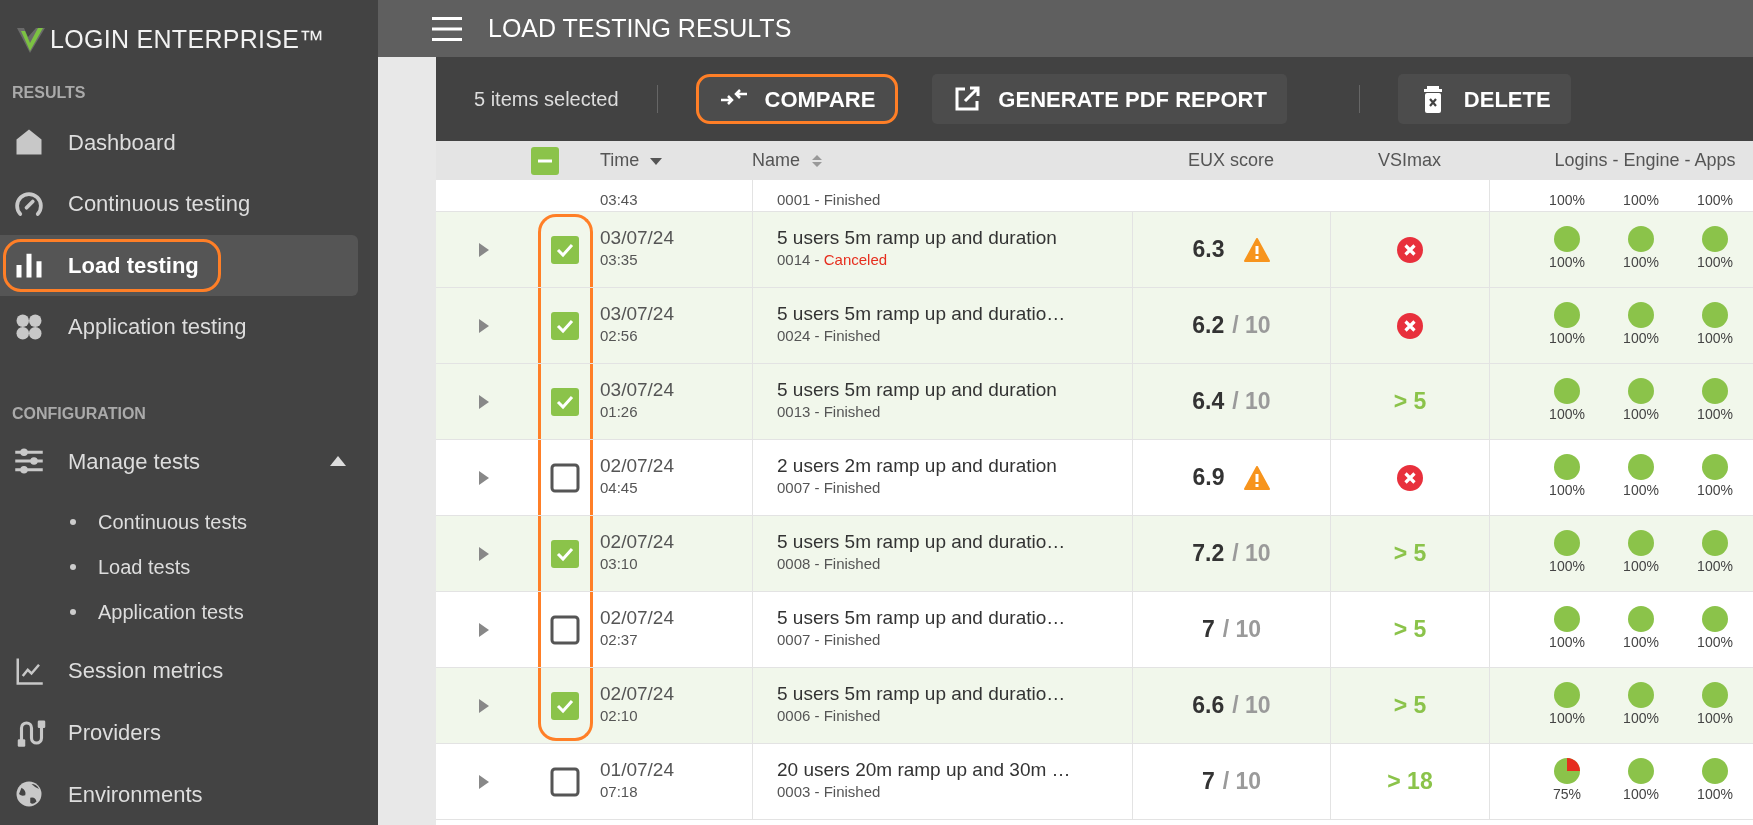 This screenshot has width=1753, height=825. What do you see at coordinates (620, 160) in the screenshot?
I see `column-header: Time` at bounding box center [620, 160].